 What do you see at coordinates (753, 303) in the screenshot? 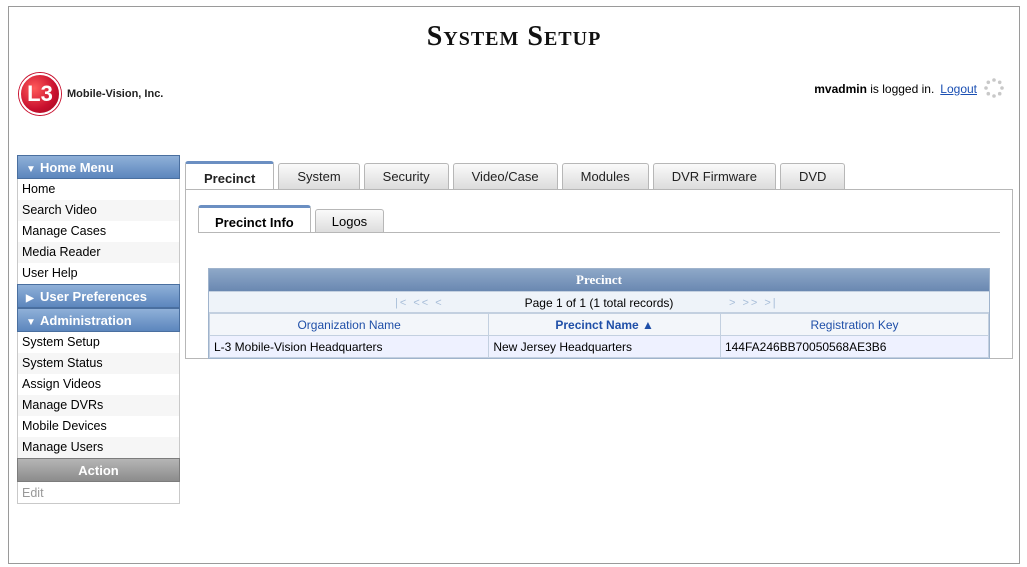
I see `pager-next-icon: > >> >|` at bounding box center [753, 303].